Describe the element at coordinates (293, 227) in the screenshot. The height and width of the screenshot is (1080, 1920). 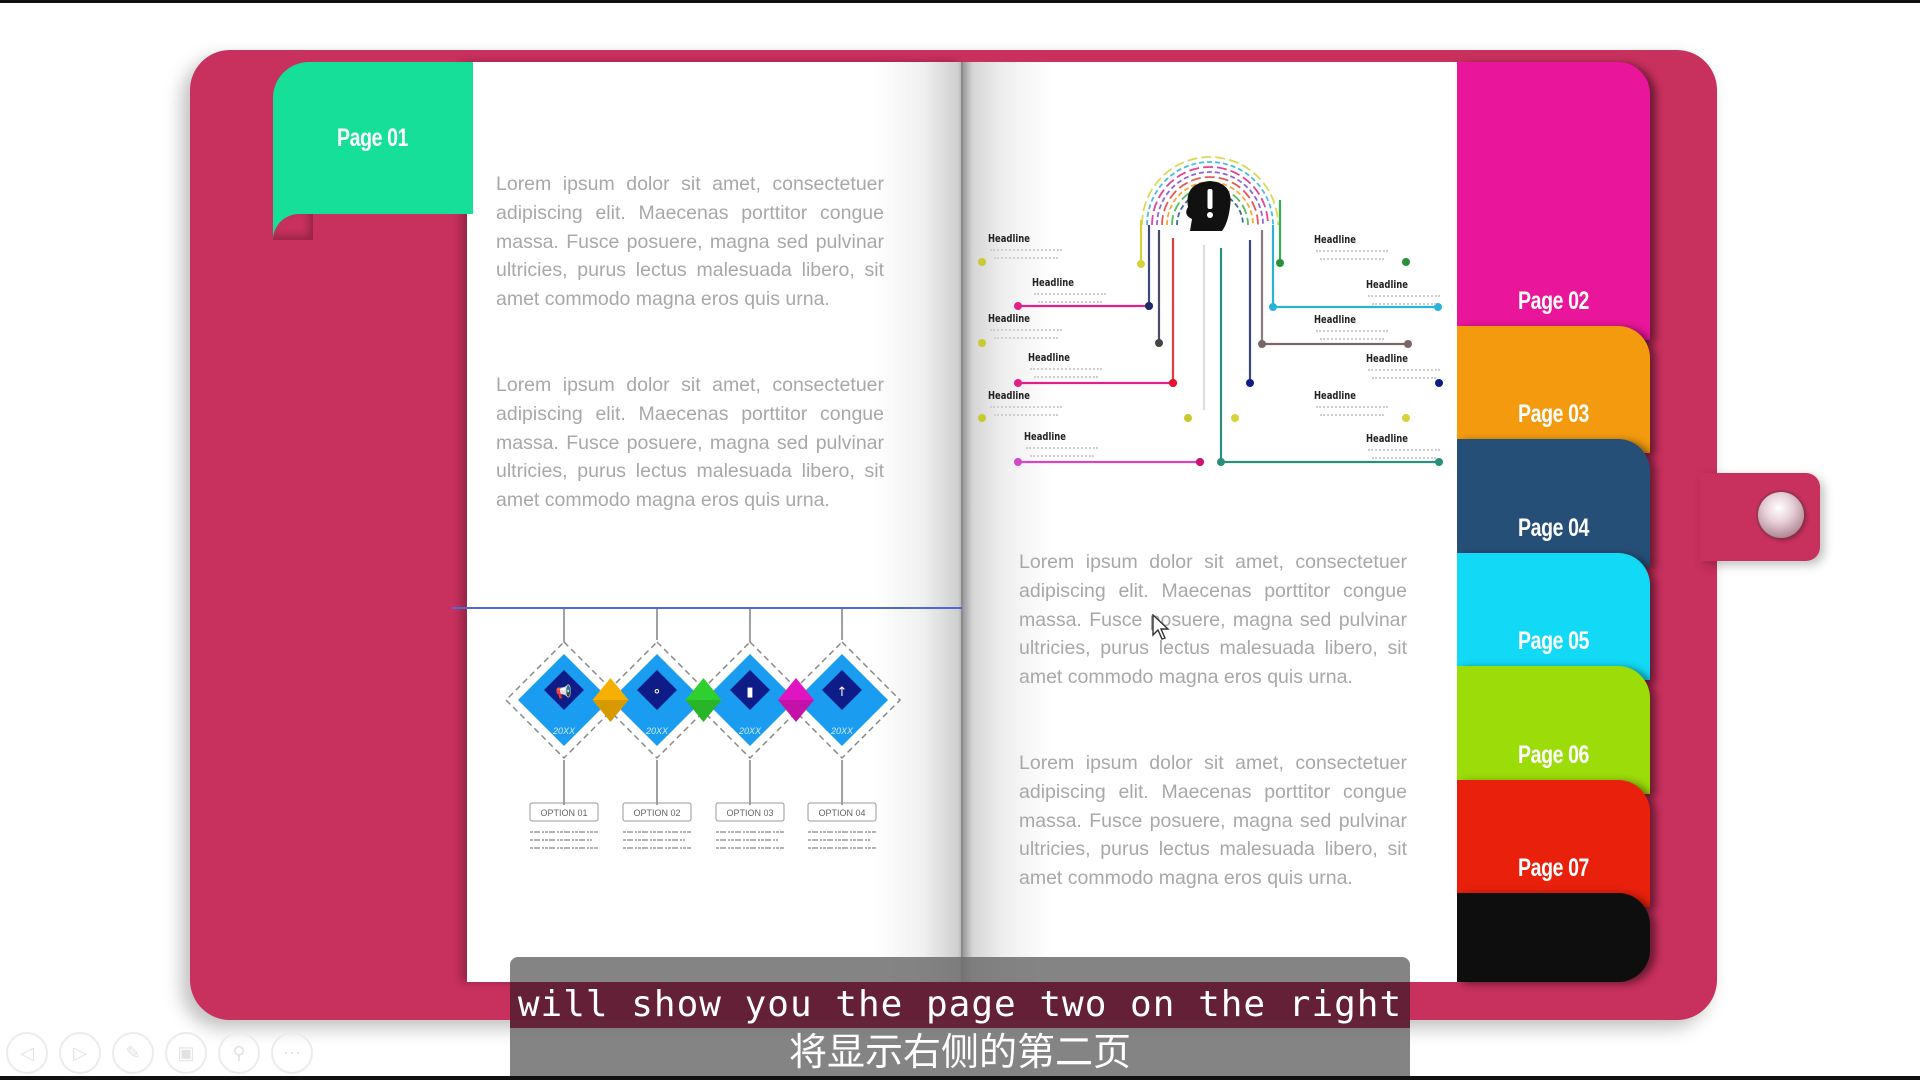
I see `tab-curl` at that location.